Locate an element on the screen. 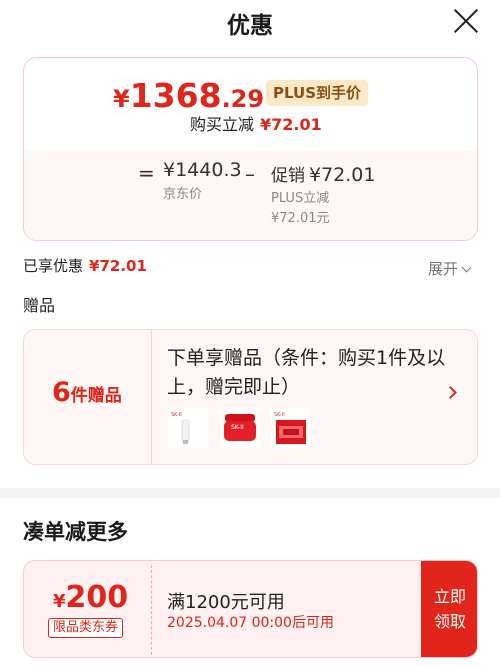 Image resolution: width=500 pixels, height=666 pixels. gift-description: 下单享赠品（条件：购买1件及以上，赠完即止） is located at coordinates (306, 372).